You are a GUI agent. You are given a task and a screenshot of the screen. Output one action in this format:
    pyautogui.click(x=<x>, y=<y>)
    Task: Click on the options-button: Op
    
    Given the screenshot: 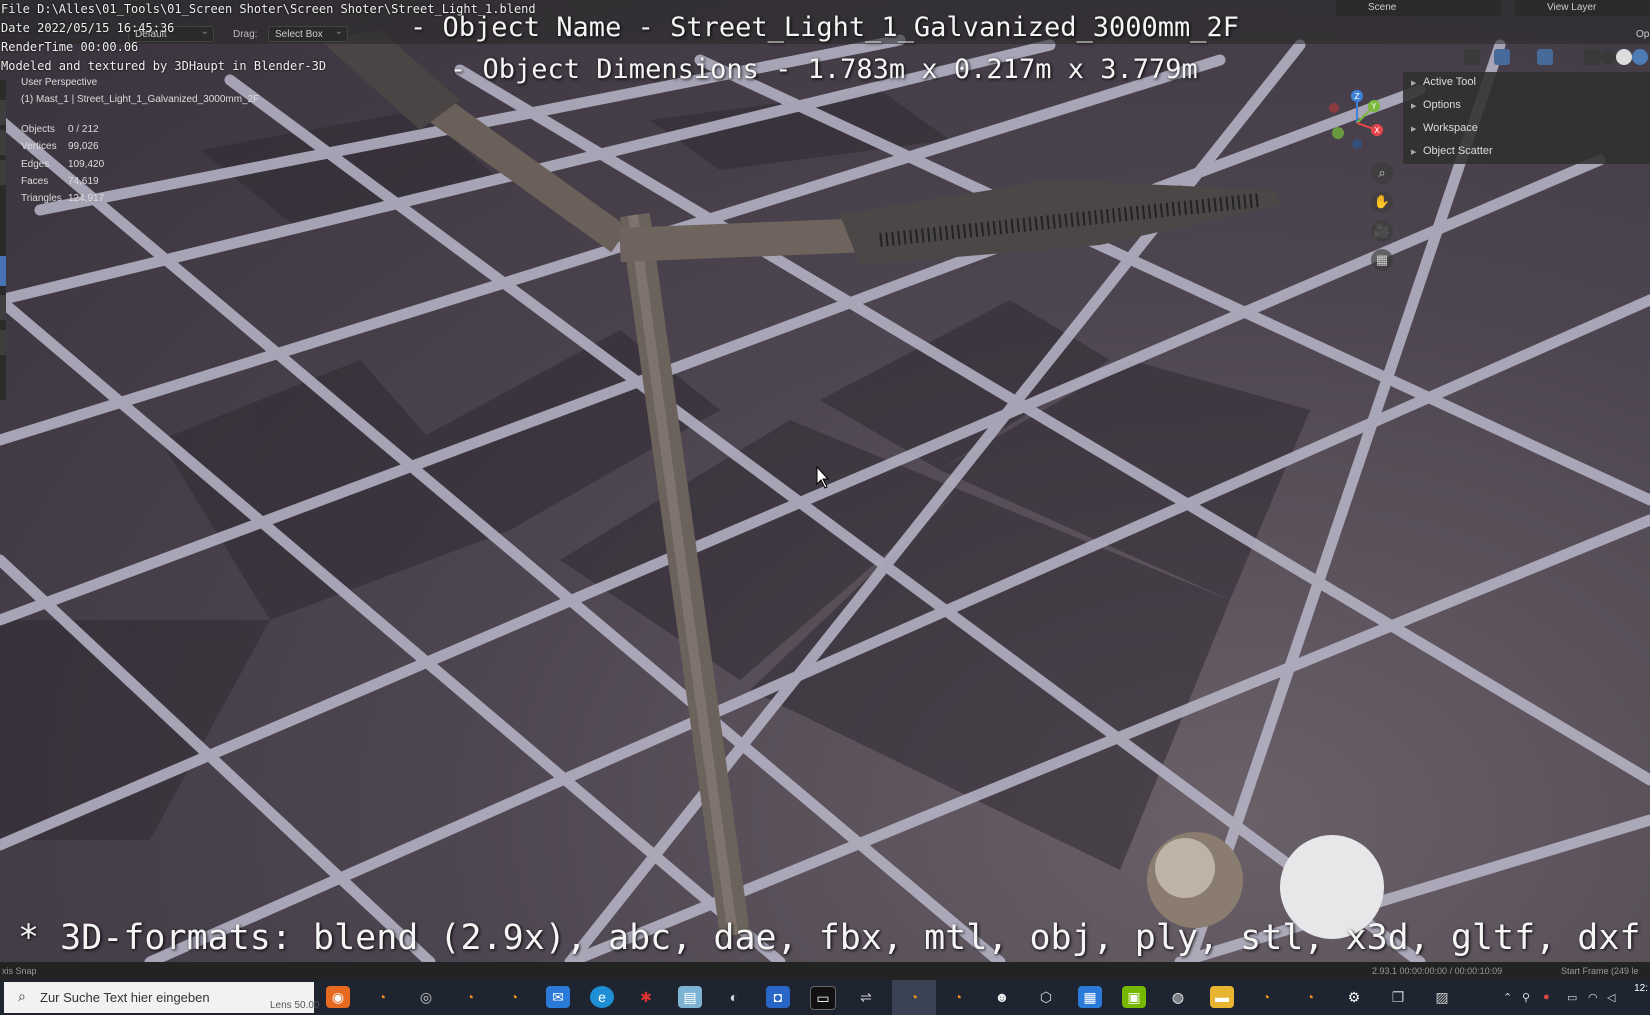 What is the action you would take?
    pyautogui.click(x=1642, y=34)
    